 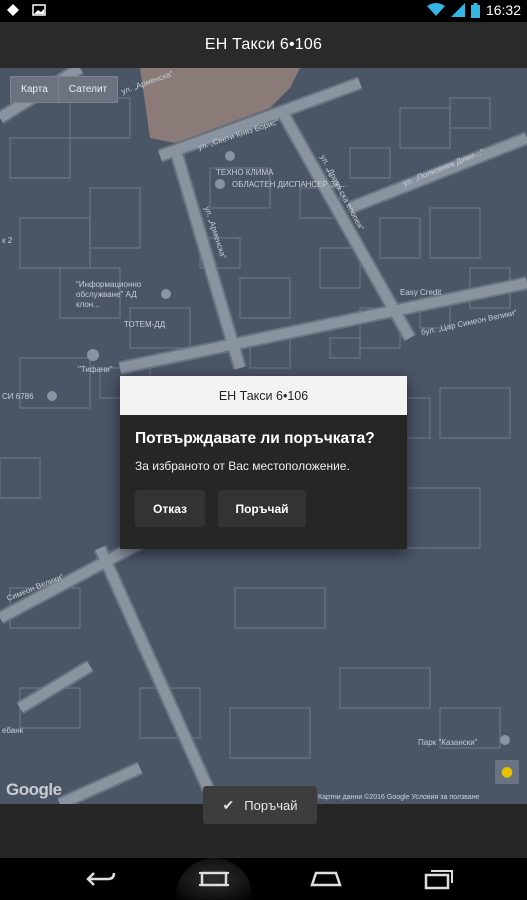 I want to click on status-time: 16:32, so click(x=503, y=10).